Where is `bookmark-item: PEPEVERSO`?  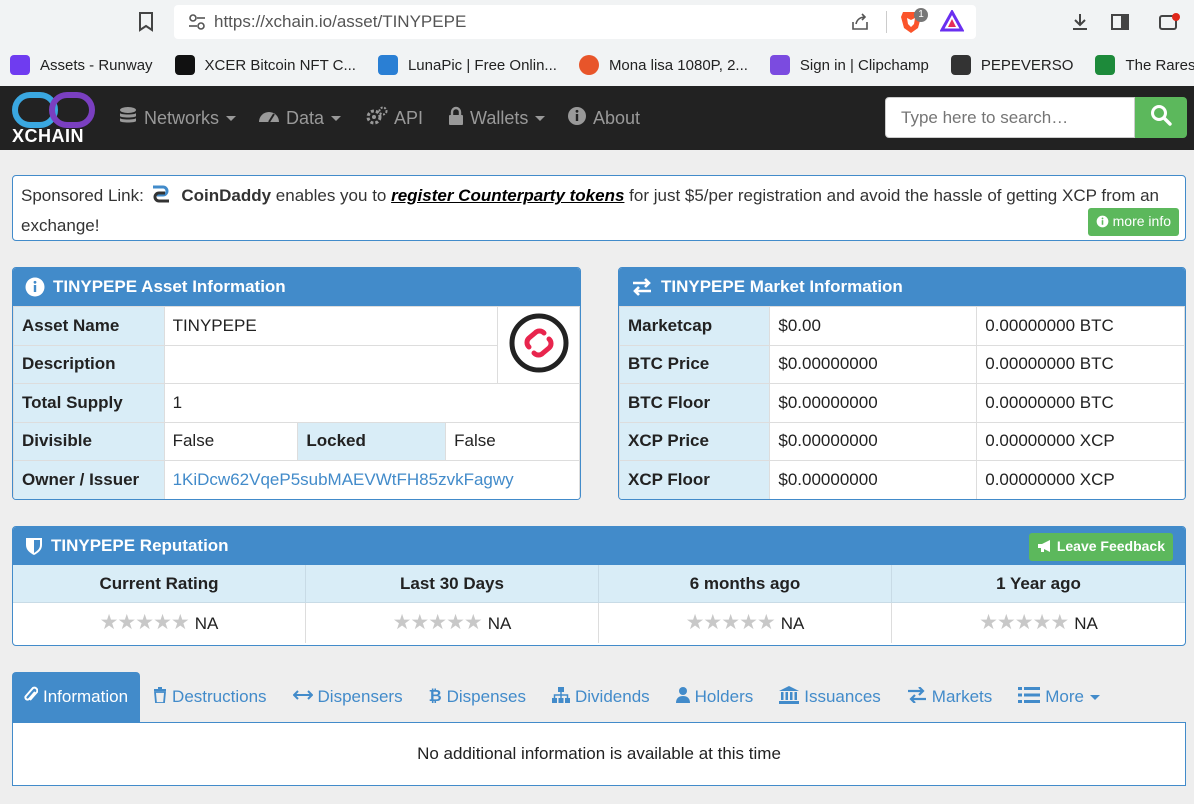
bookmark-item: PEPEVERSO is located at coordinates (1012, 65).